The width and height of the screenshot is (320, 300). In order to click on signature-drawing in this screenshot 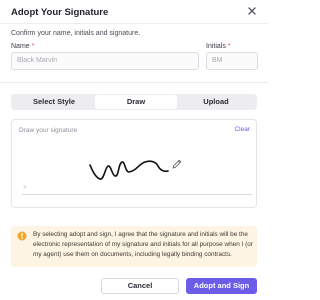, I will do `click(129, 170)`.